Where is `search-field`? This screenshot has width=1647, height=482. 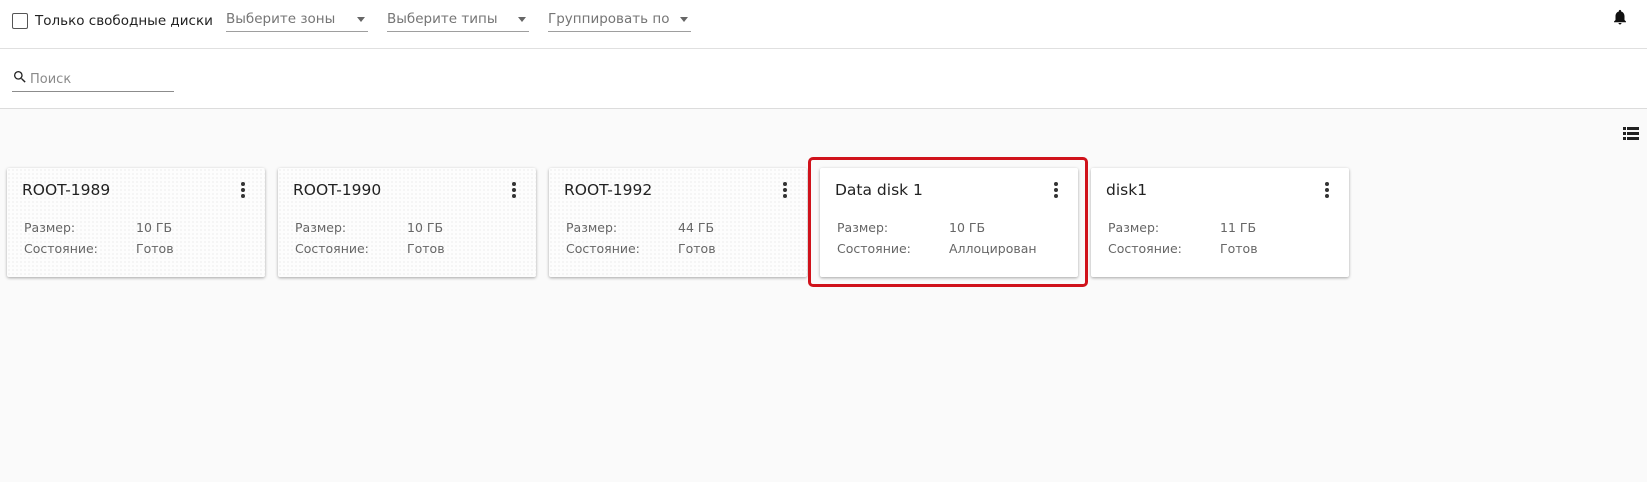
search-field is located at coordinates (93, 80).